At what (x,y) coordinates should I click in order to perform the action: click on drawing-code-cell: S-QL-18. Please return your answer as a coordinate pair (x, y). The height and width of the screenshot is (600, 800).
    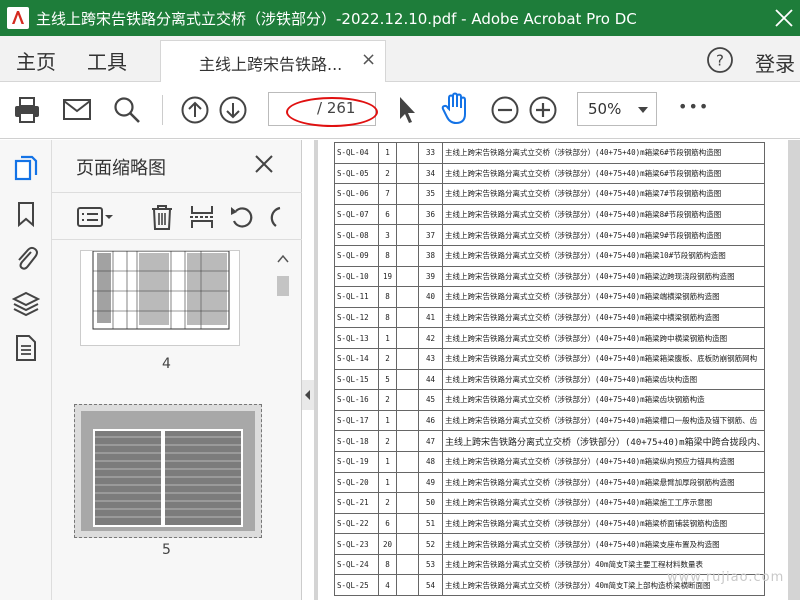
    Looking at the image, I should click on (356, 441).